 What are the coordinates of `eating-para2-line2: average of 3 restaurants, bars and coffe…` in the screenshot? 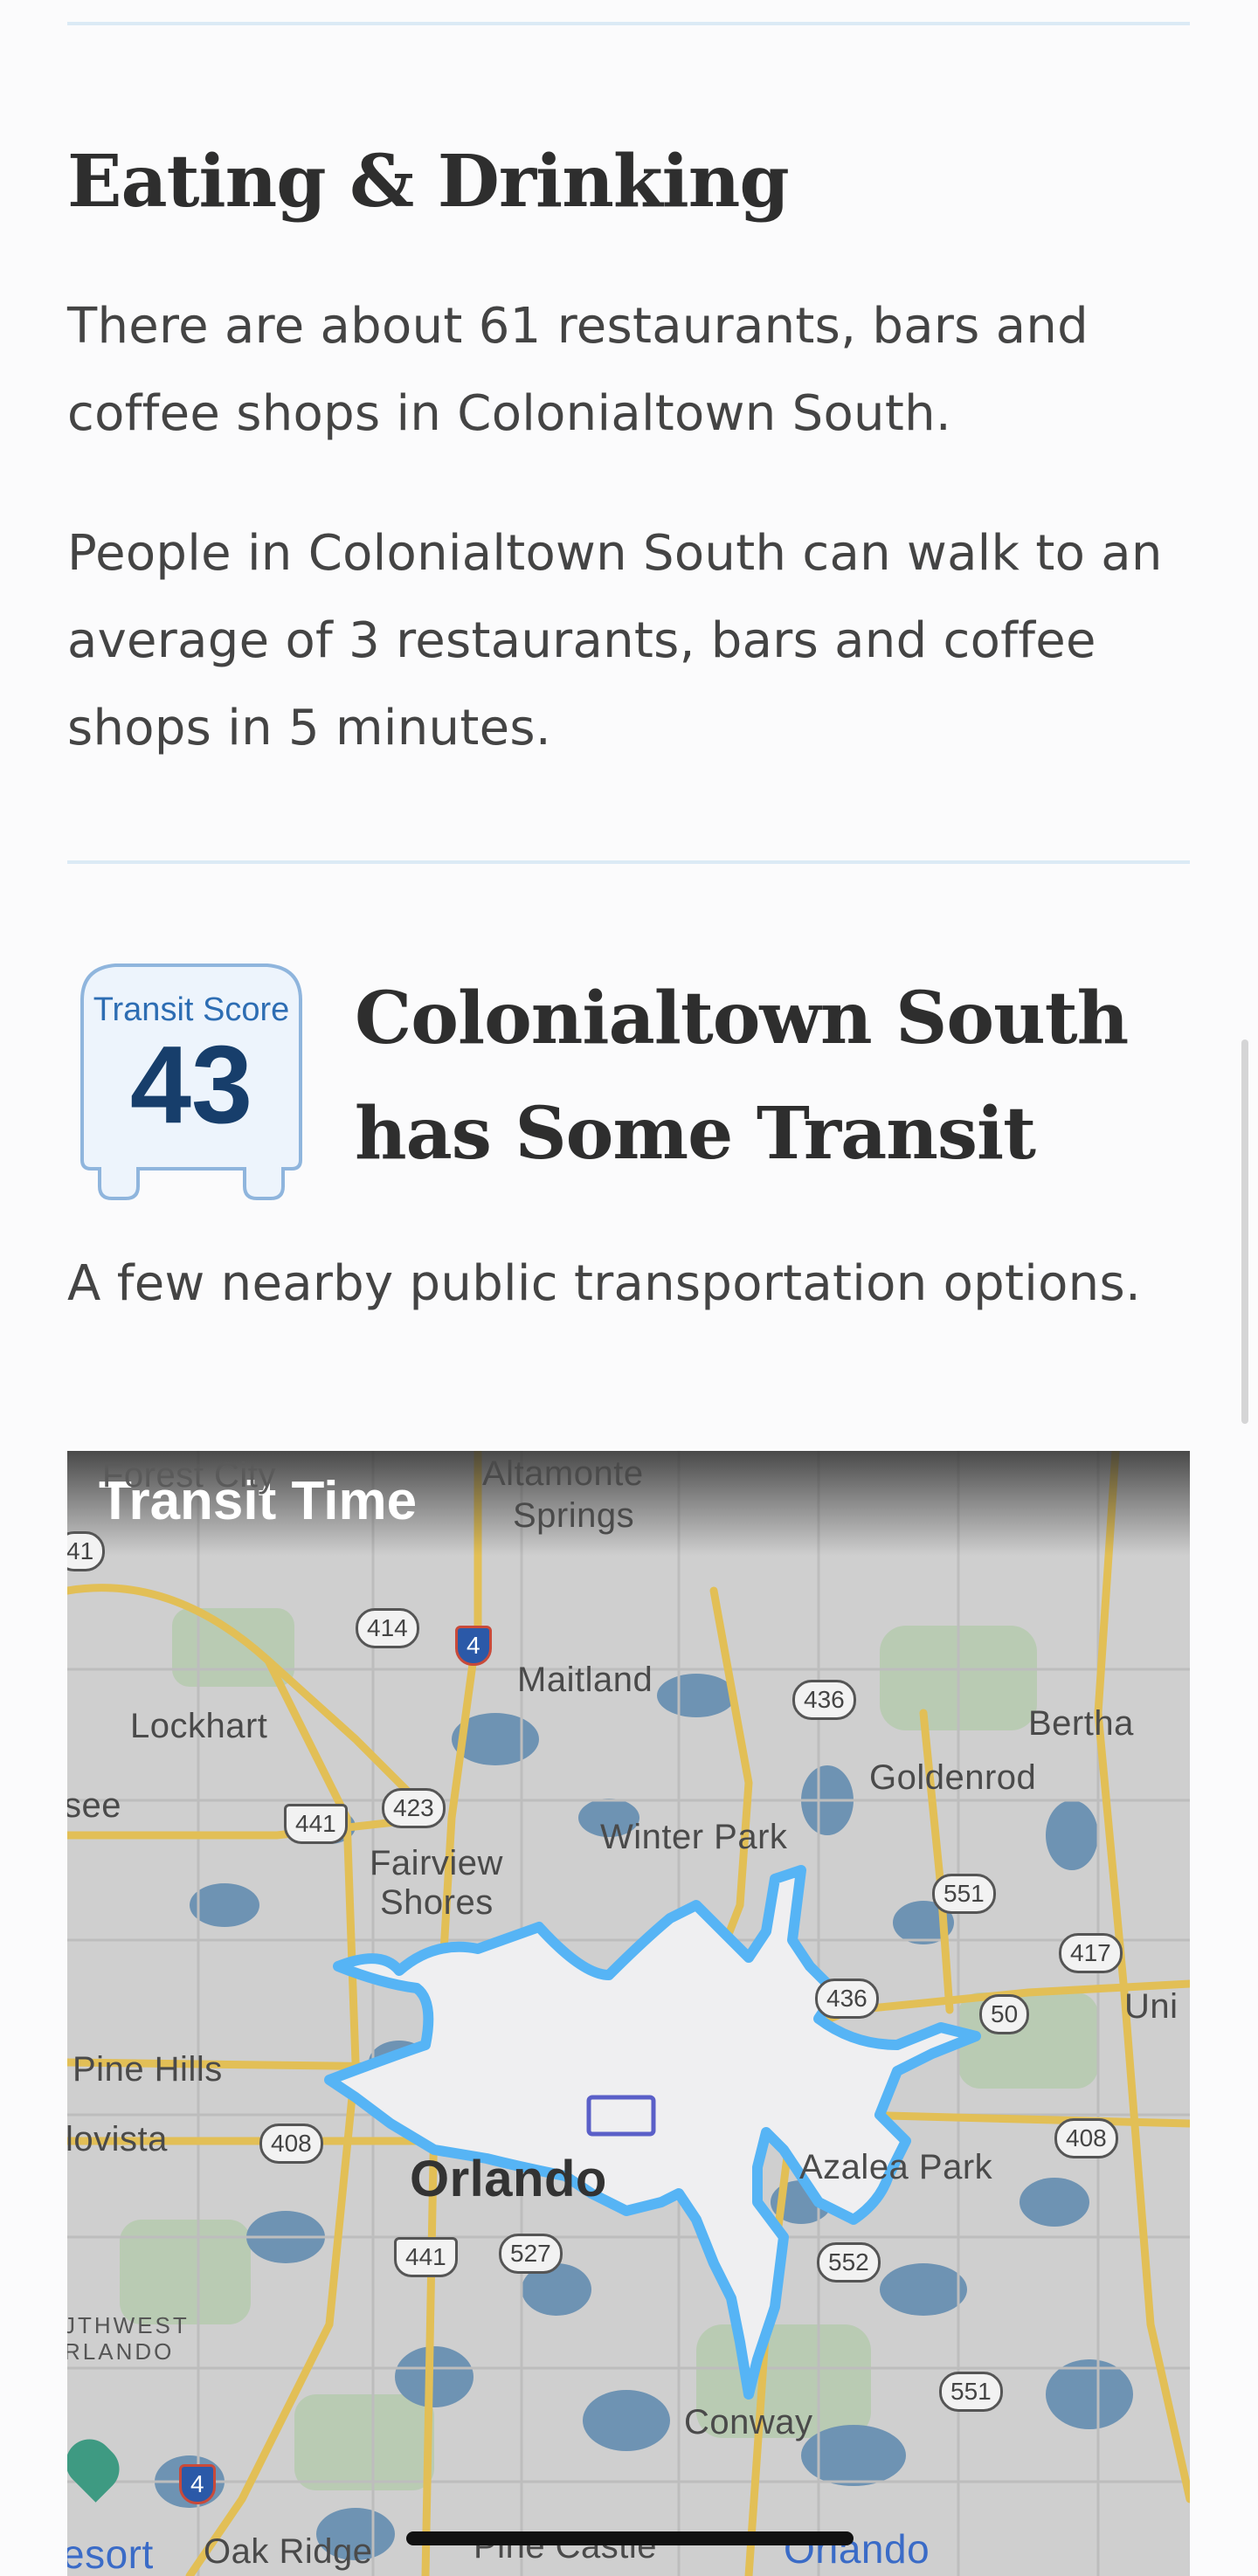 It's located at (581, 640).